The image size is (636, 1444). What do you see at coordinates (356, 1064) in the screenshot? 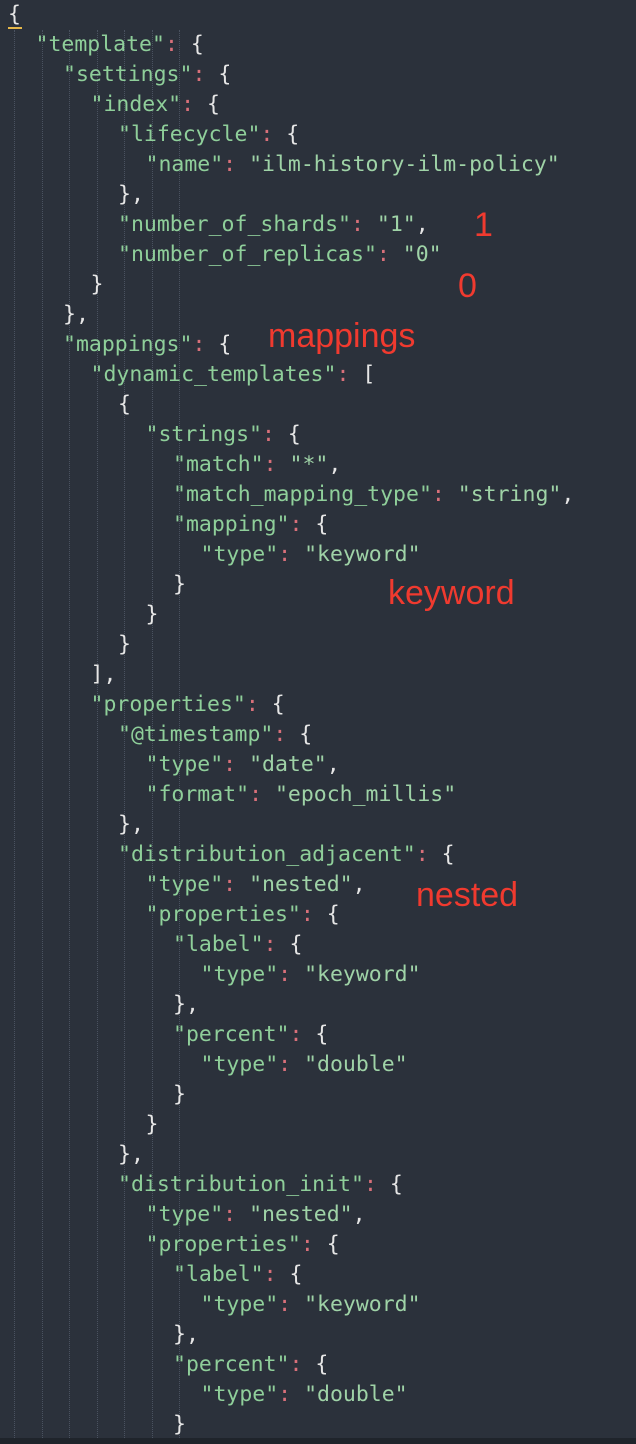
I see `code-token: "double"` at bounding box center [356, 1064].